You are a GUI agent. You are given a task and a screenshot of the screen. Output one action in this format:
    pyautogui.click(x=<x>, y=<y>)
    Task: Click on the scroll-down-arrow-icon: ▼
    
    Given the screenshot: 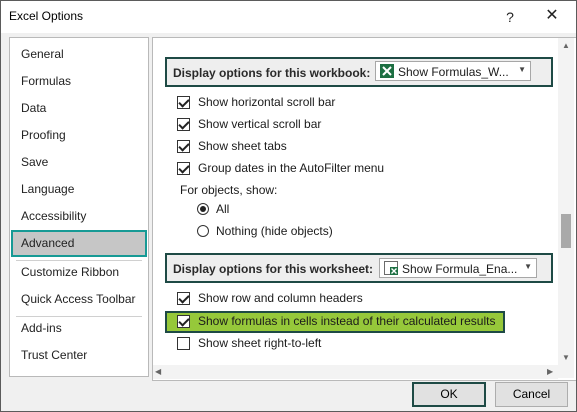 What is the action you would take?
    pyautogui.click(x=566, y=358)
    